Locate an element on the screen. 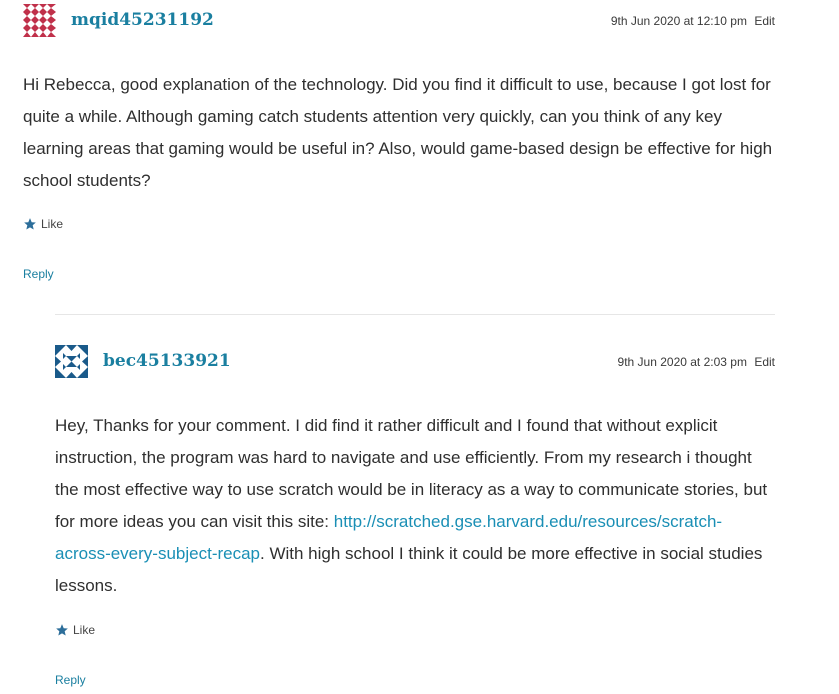 The image size is (839, 694). comment-author: mqid45231192 is located at coordinates (142, 20).